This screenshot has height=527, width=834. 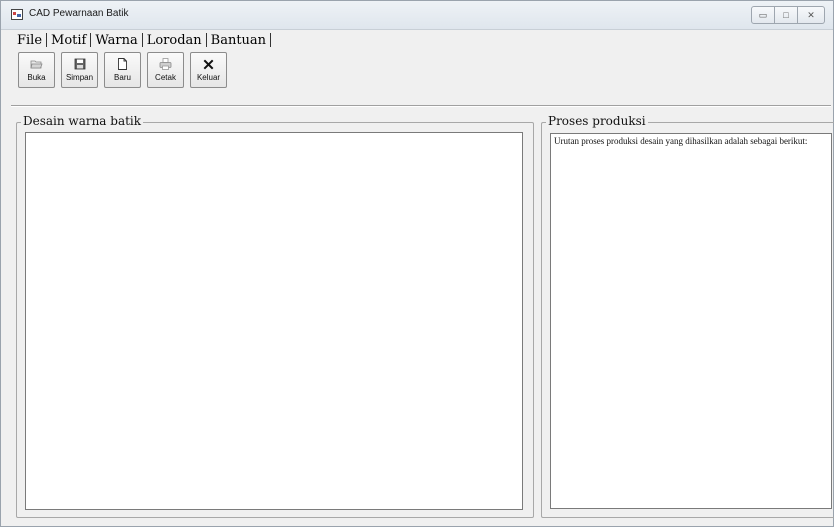 I want to click on save-button: Simpan, so click(x=79, y=70).